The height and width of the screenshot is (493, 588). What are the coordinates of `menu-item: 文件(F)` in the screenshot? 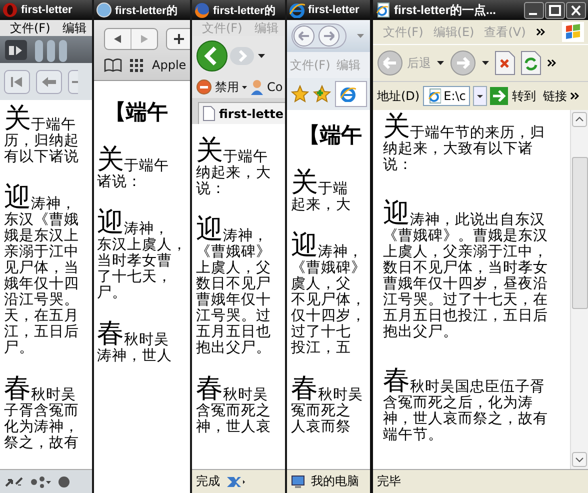 It's located at (30, 28).